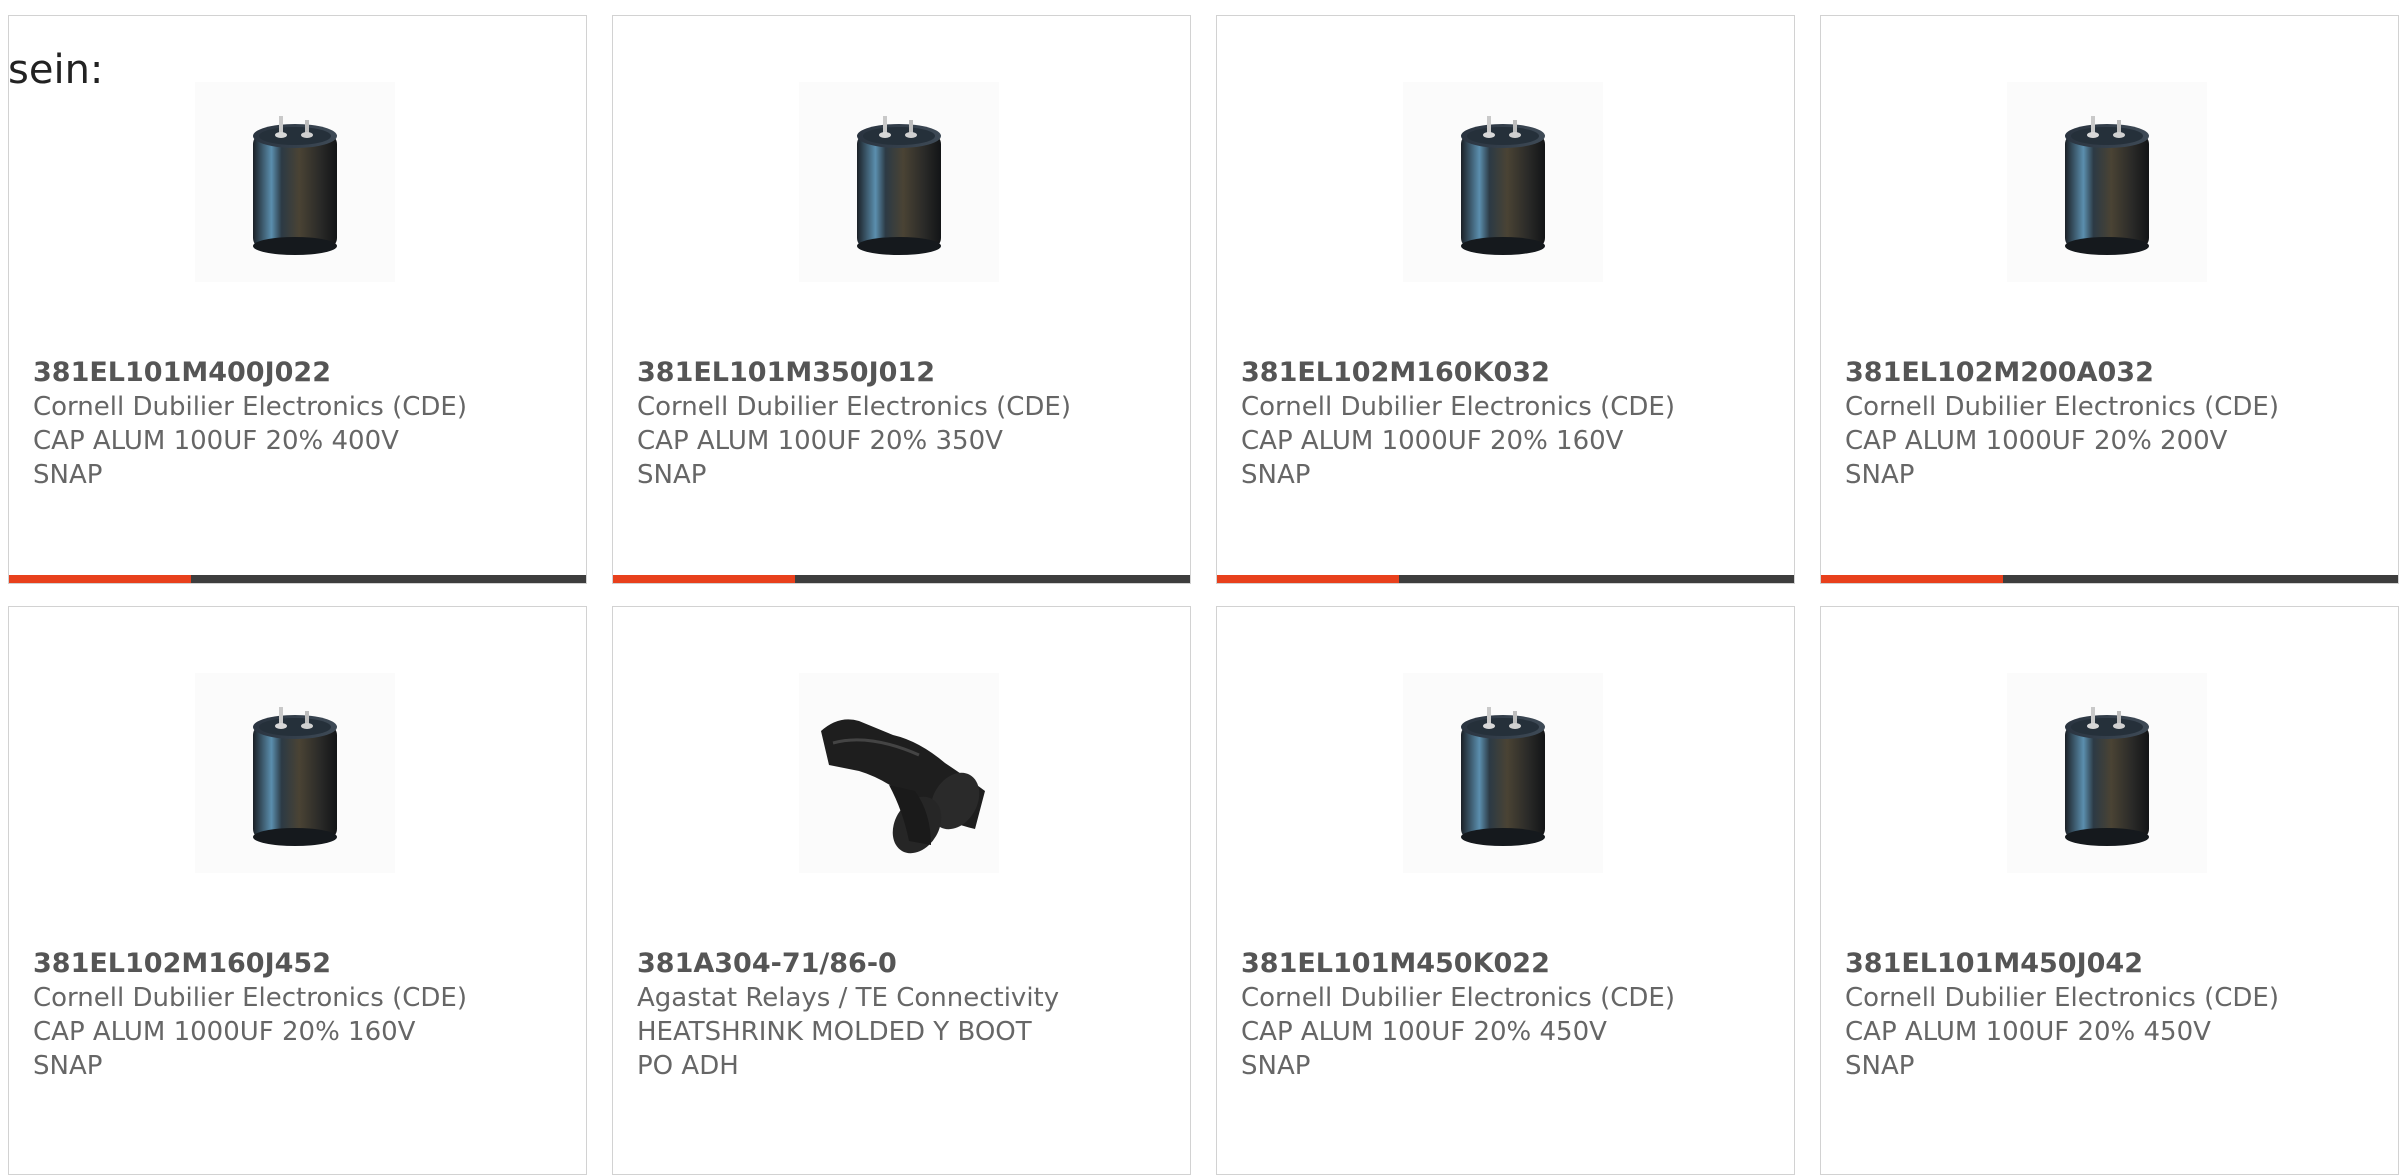  What do you see at coordinates (216, 458) in the screenshot?
I see `product-description: CAP ALUM 100UF 20% 400V SNAP` at bounding box center [216, 458].